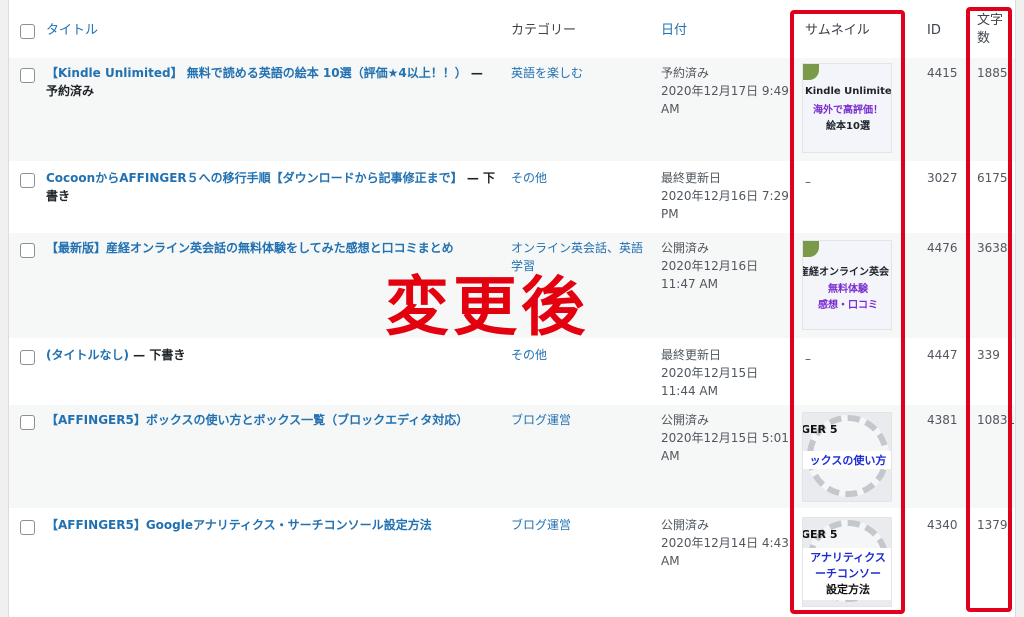 This screenshot has height=617, width=1024. Describe the element at coordinates (725, 552) in the screenshot. I see `post-date-value: 2020年12月14日 4:43 AM` at that location.